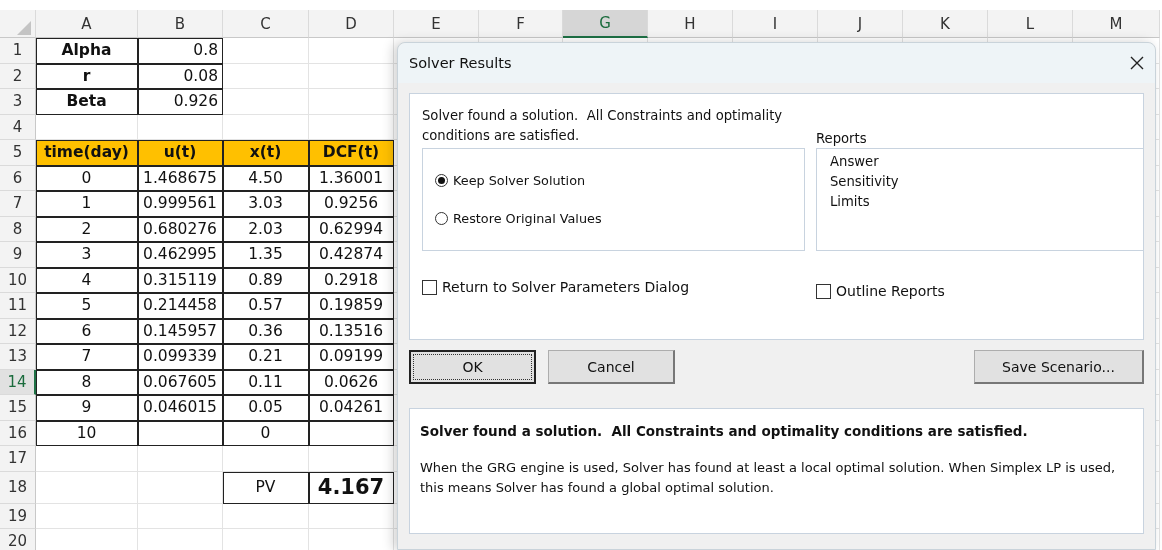 Image resolution: width=1162 pixels, height=550 pixels. What do you see at coordinates (521, 24) in the screenshot?
I see `column-header: F` at bounding box center [521, 24].